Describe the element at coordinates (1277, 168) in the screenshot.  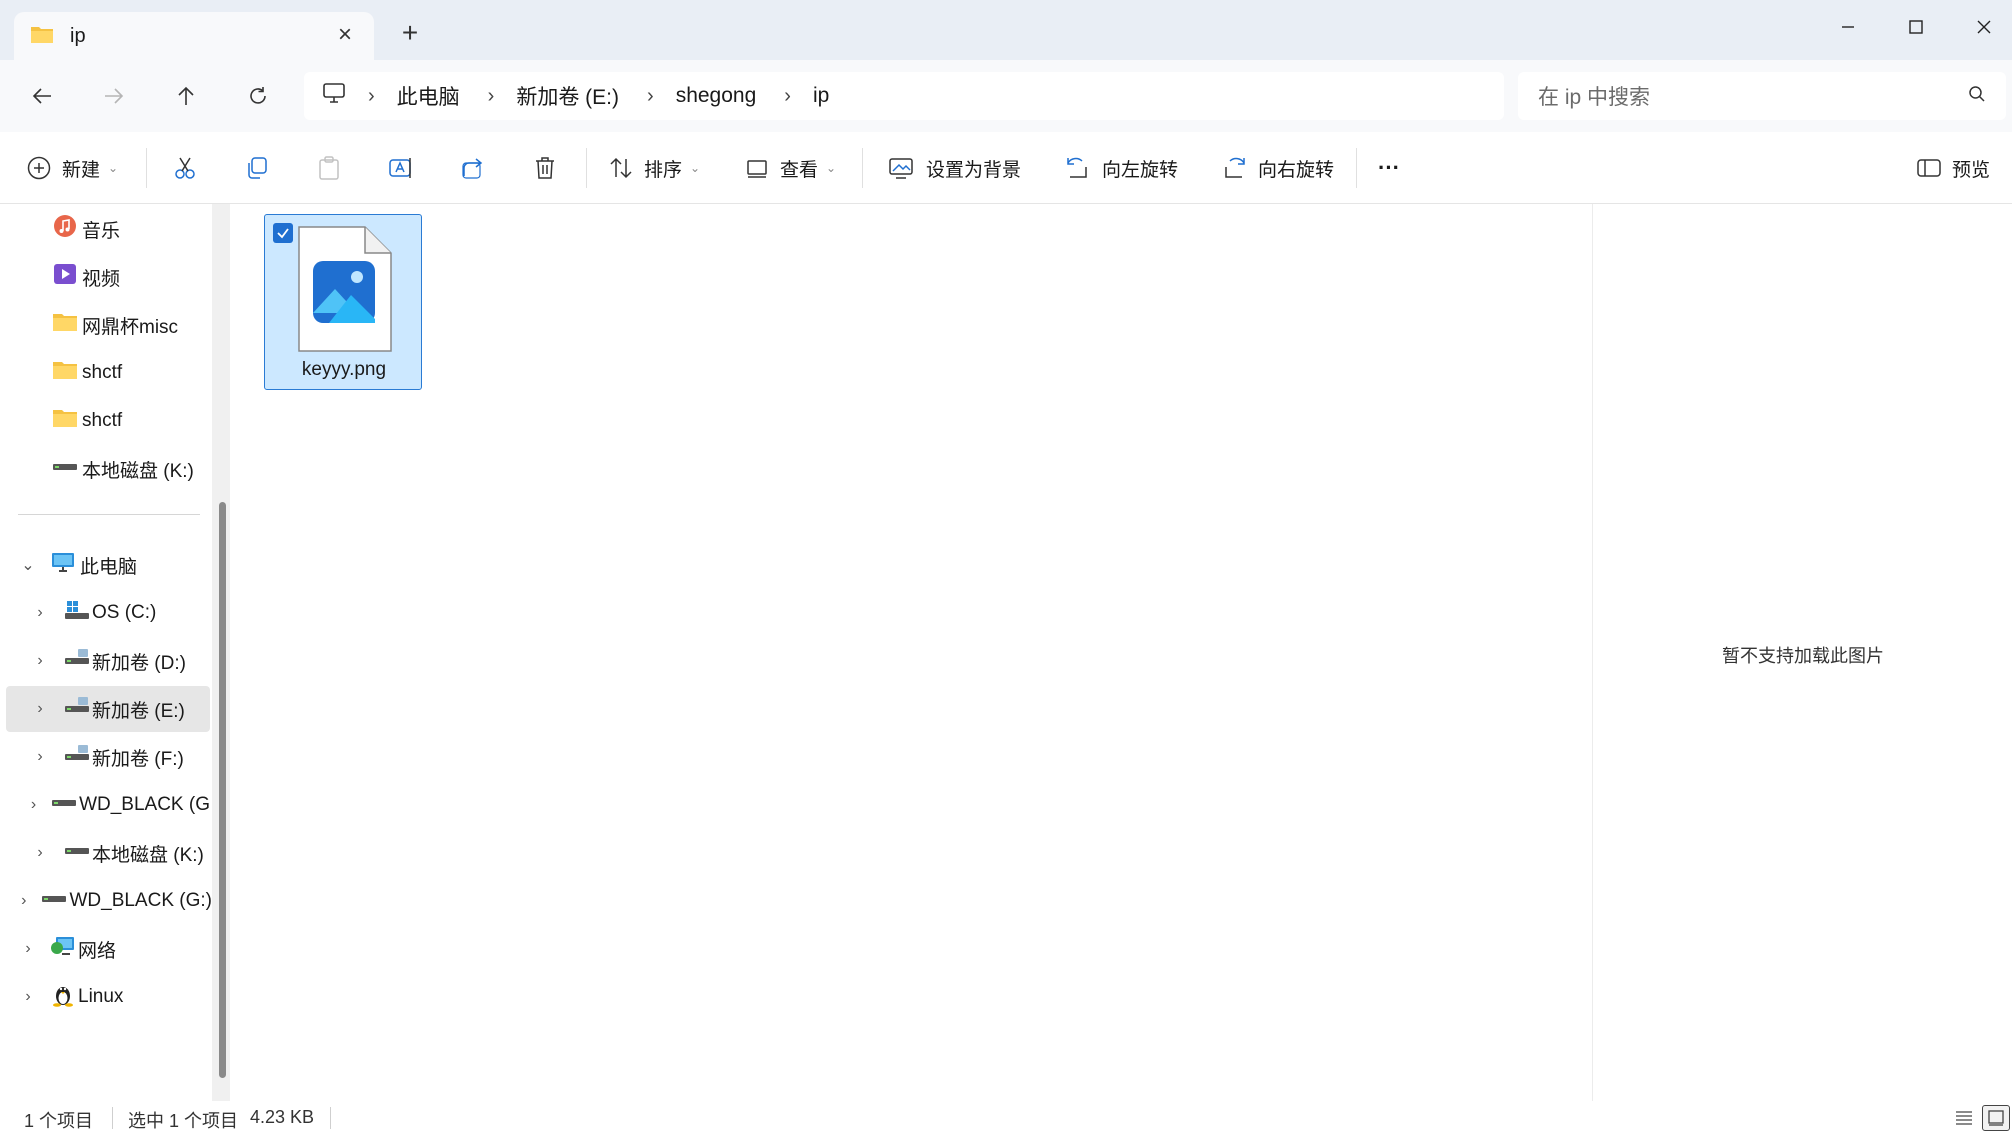
I see `rotate-right-button: 向右旋转` at that location.